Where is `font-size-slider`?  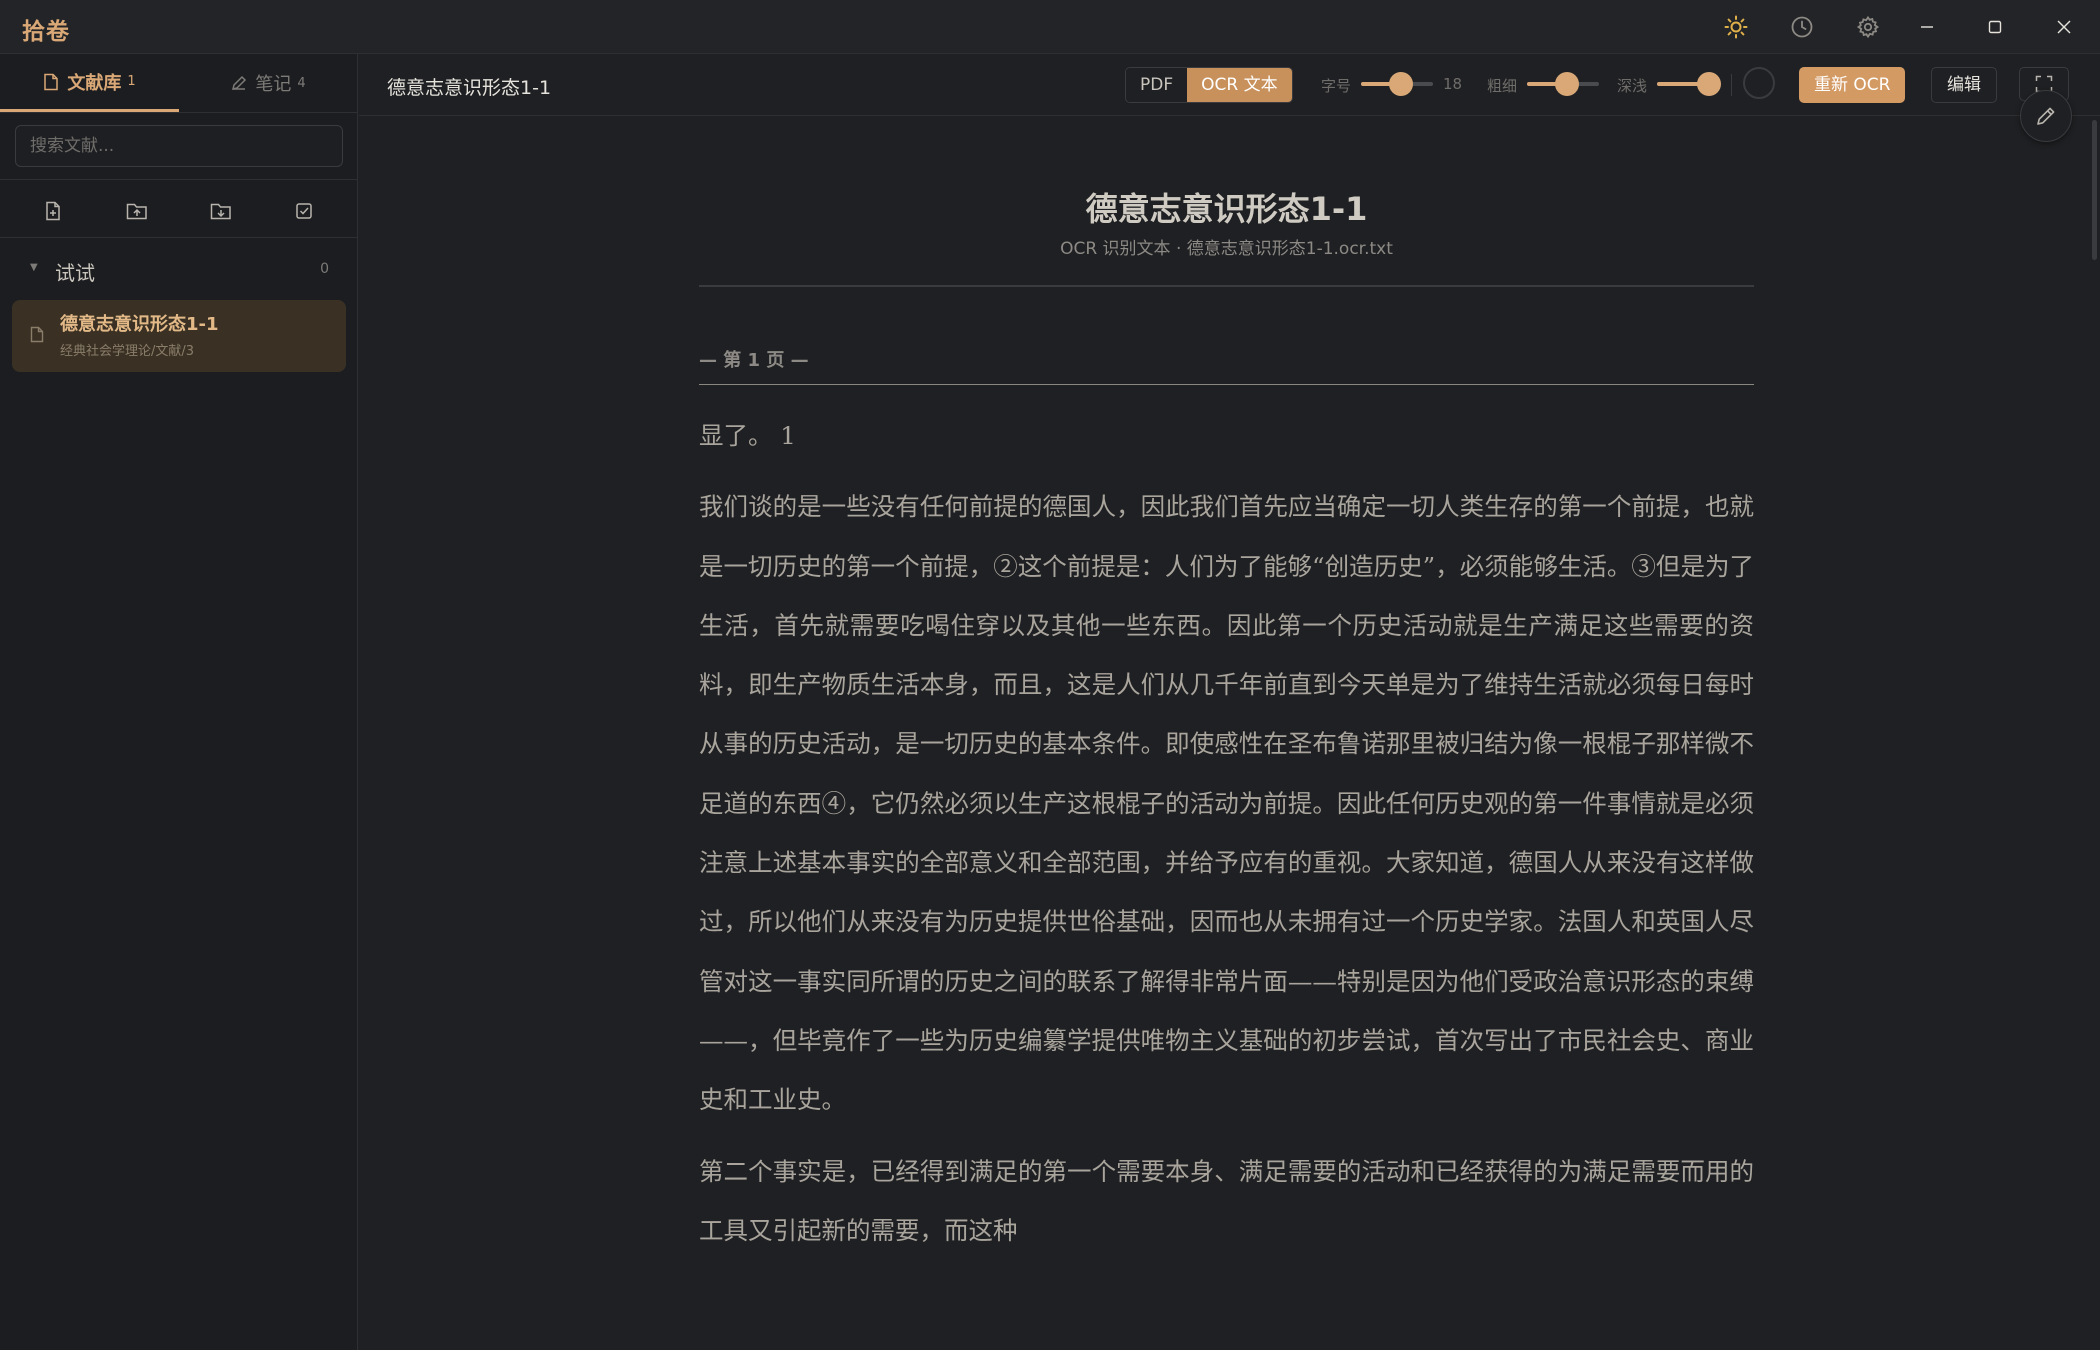 font-size-slider is located at coordinates (1397, 84).